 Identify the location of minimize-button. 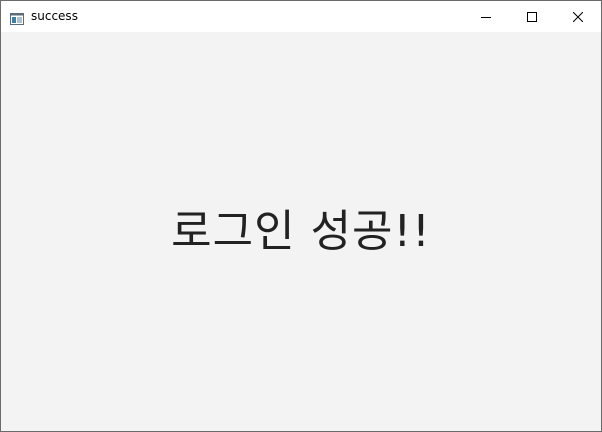
(486, 16).